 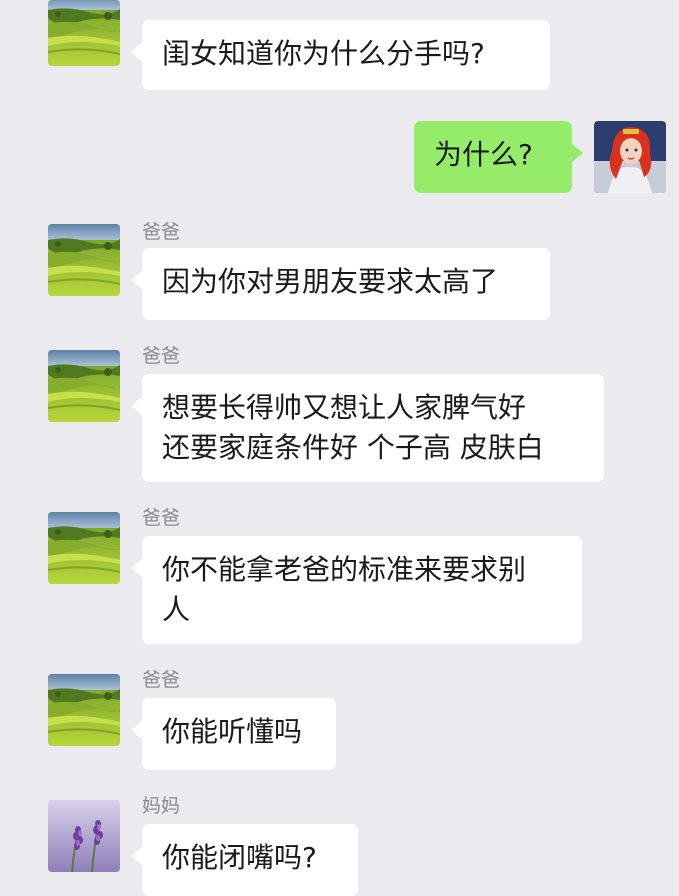 I want to click on message-text-line: 人, so click(x=176, y=609).